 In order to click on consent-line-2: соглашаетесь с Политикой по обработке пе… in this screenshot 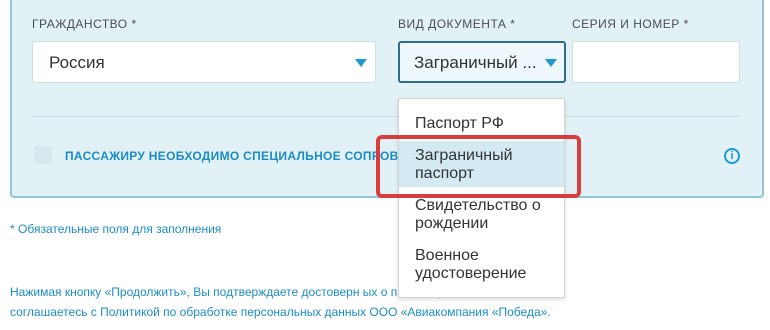, I will do `click(280, 312)`.